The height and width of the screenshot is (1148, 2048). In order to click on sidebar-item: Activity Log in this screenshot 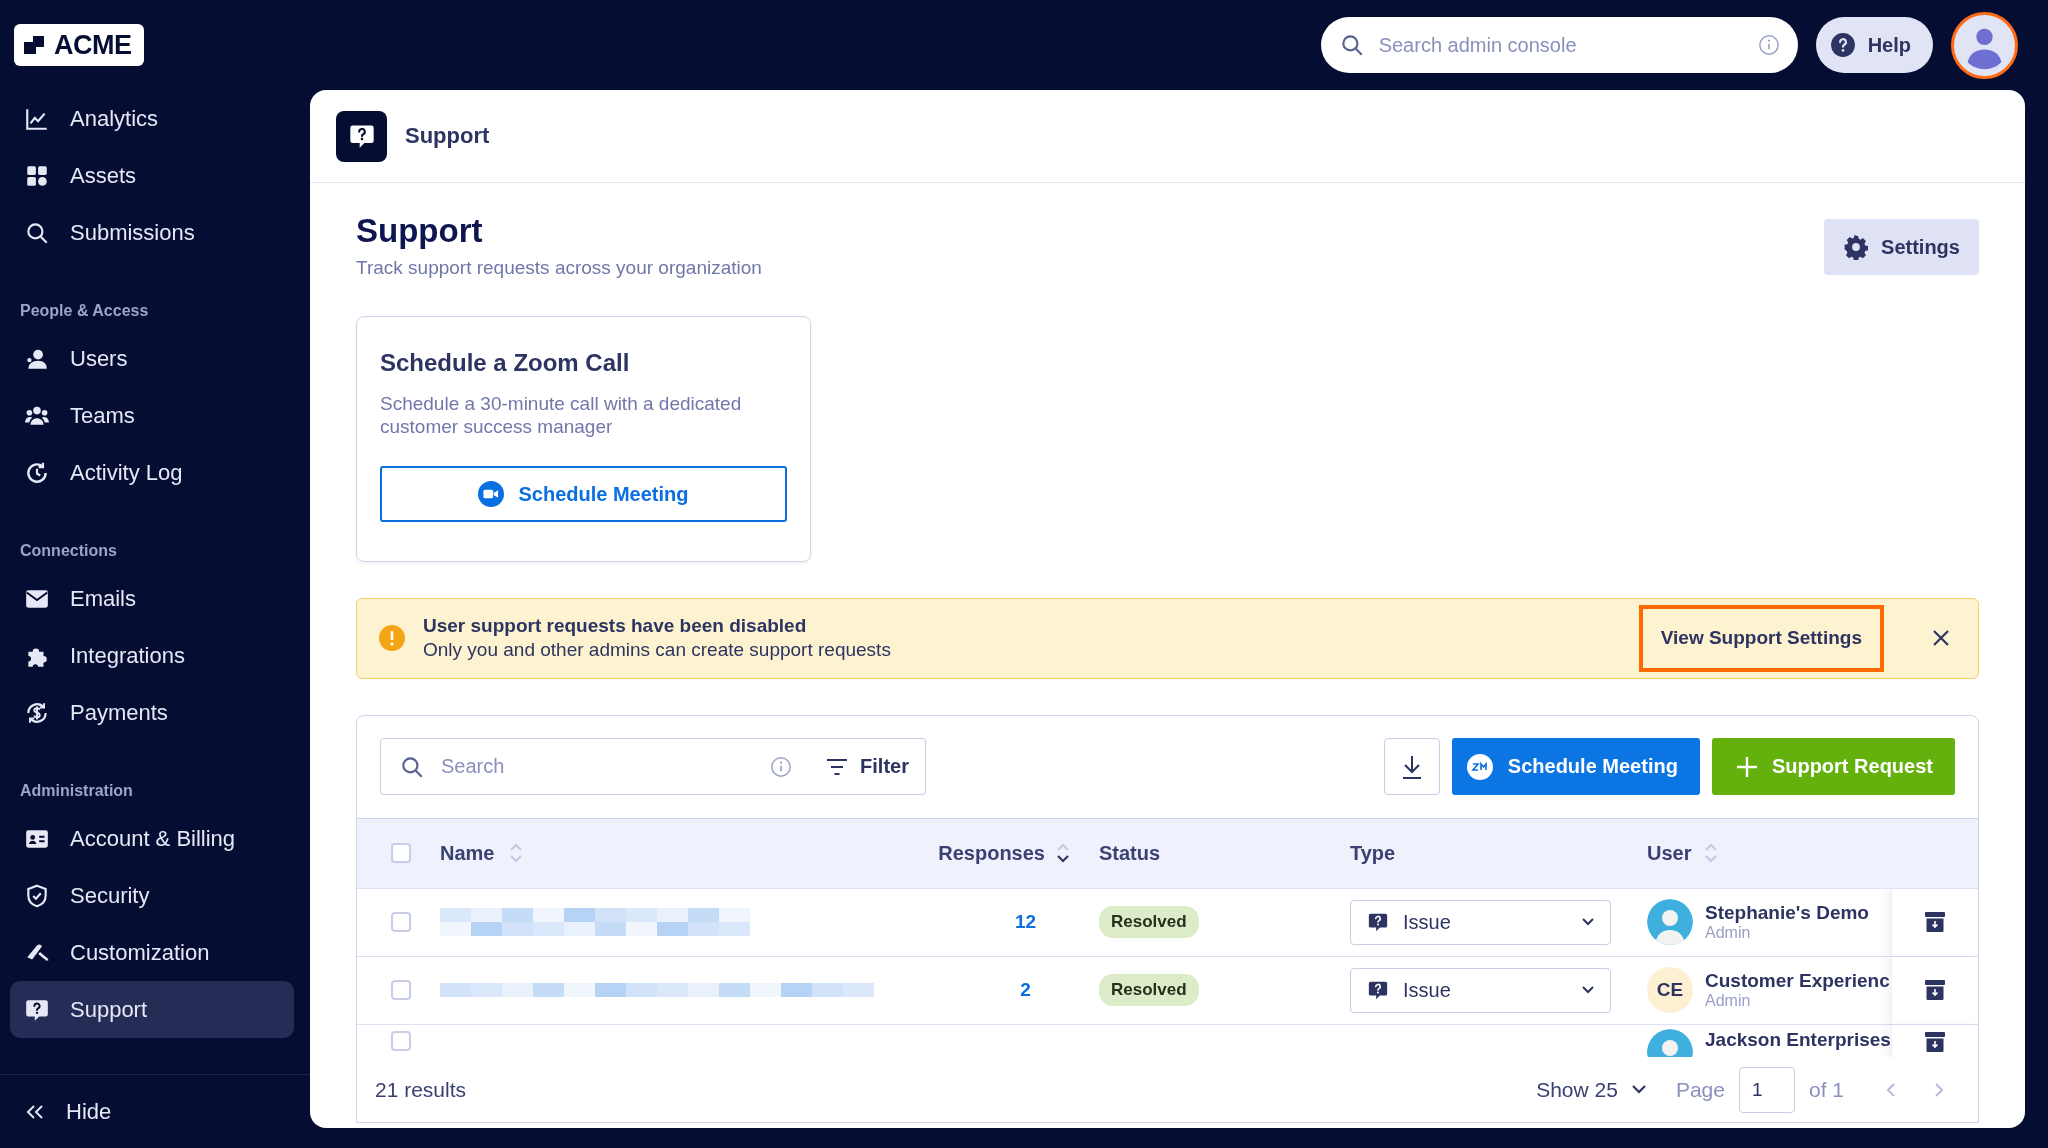, I will do `click(152, 472)`.